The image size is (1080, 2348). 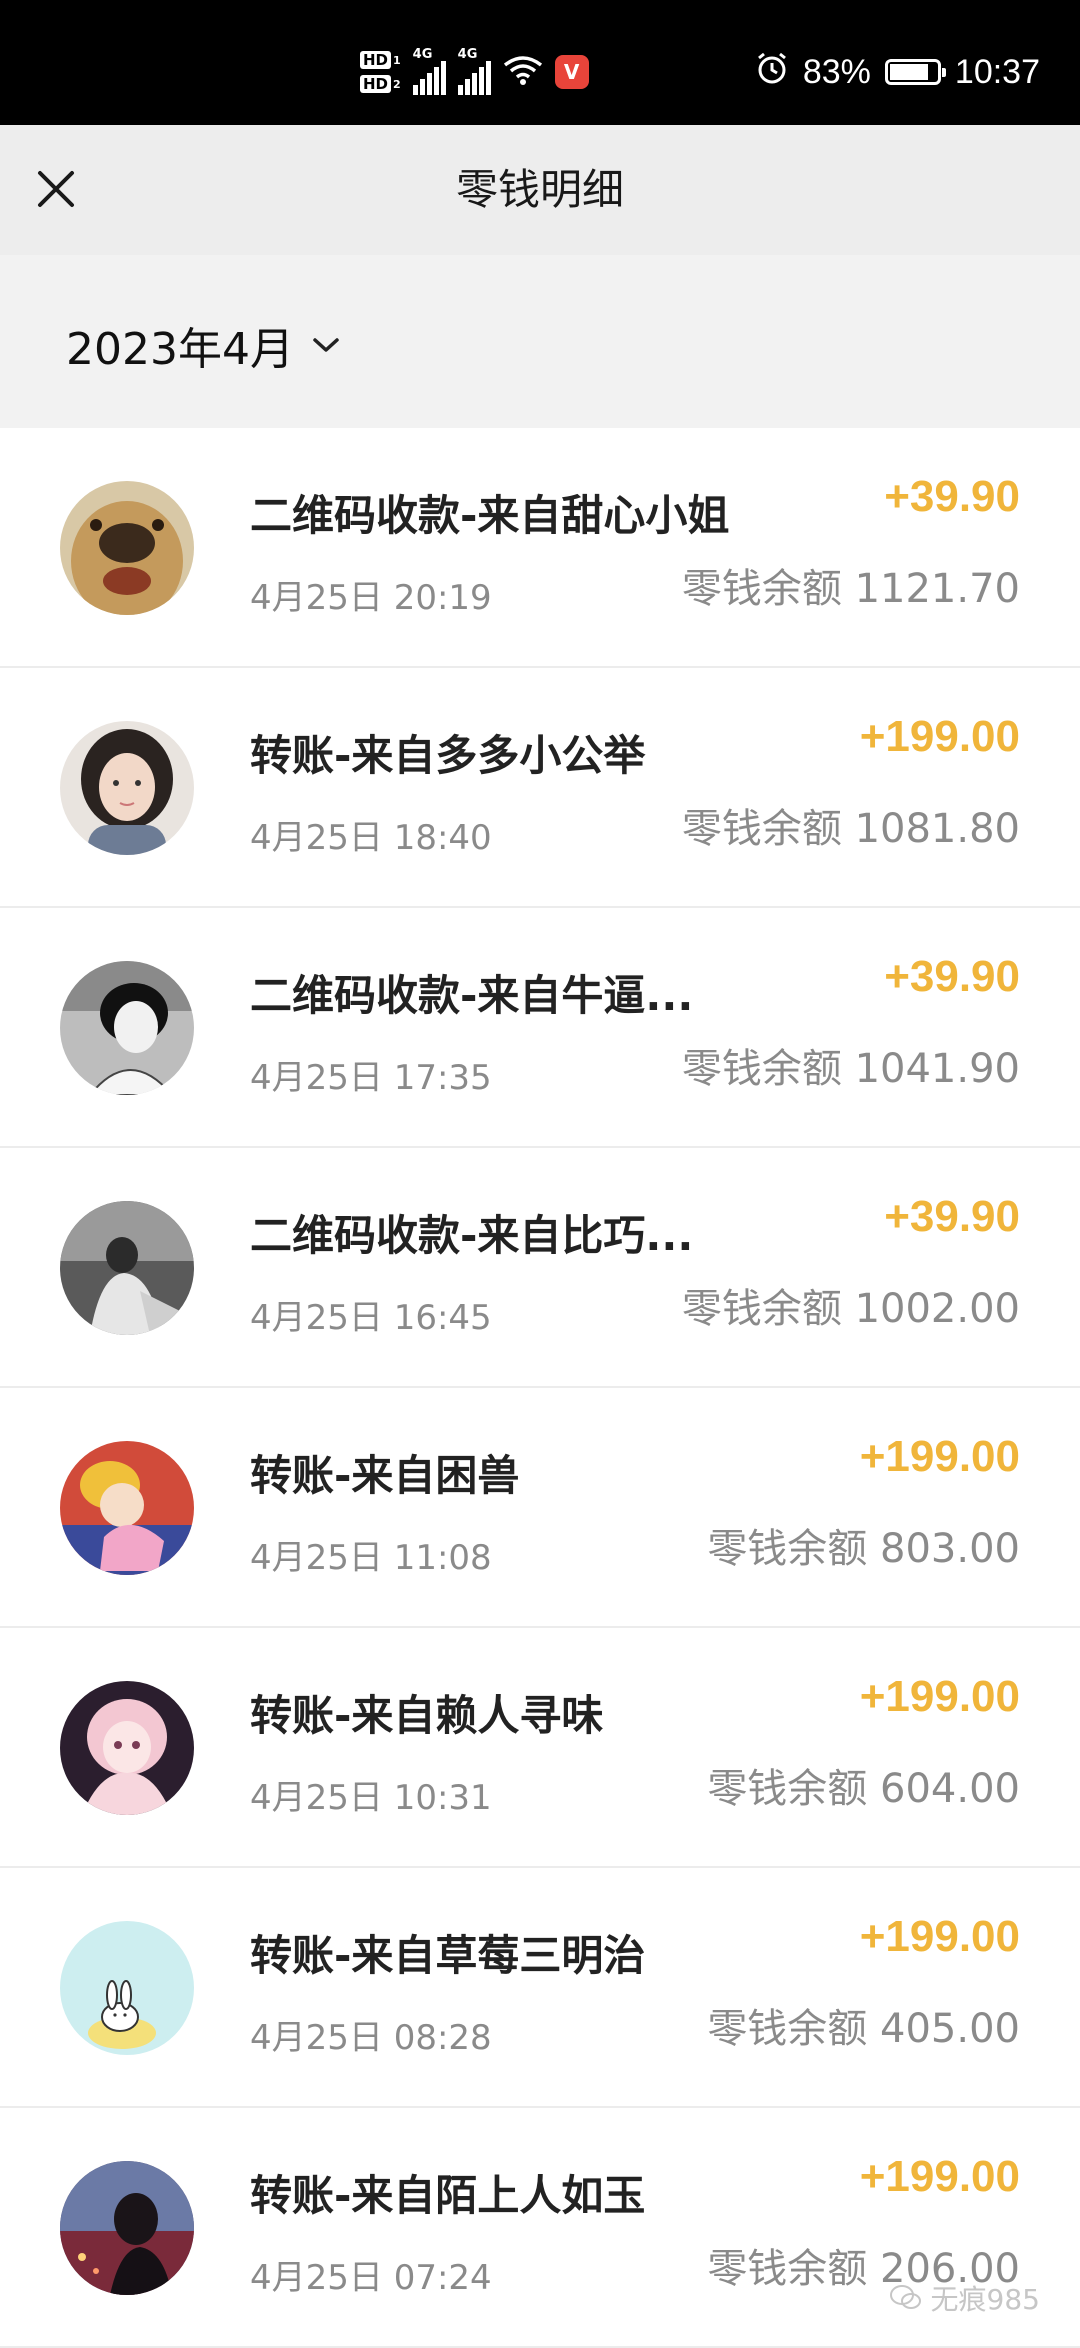 What do you see at coordinates (371, 598) in the screenshot?
I see `transaction-time: 4月25日 20:19` at bounding box center [371, 598].